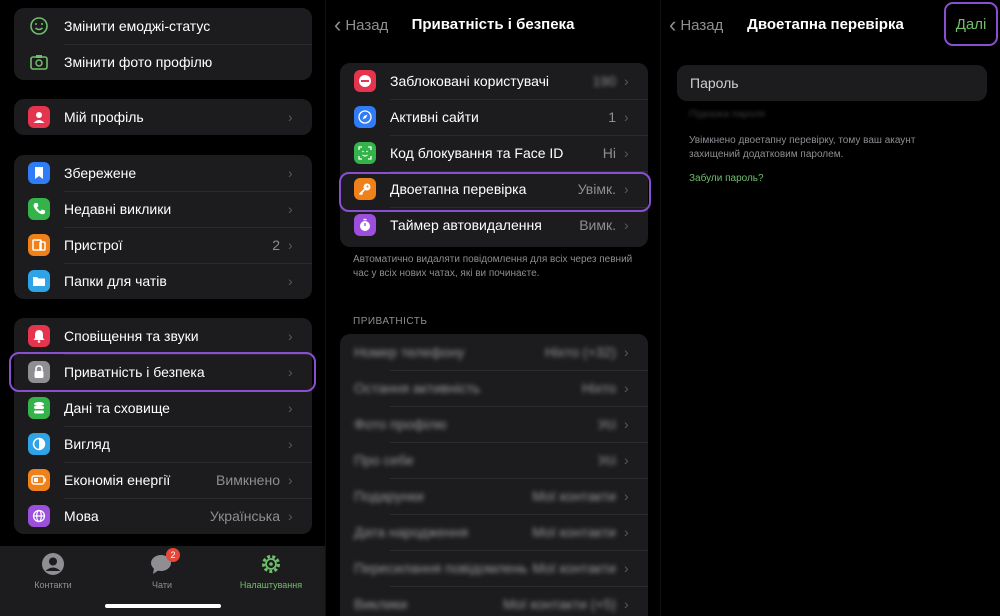  What do you see at coordinates (271, 585) in the screenshot?
I see `tab-settings-label: Налаштування` at bounding box center [271, 585].